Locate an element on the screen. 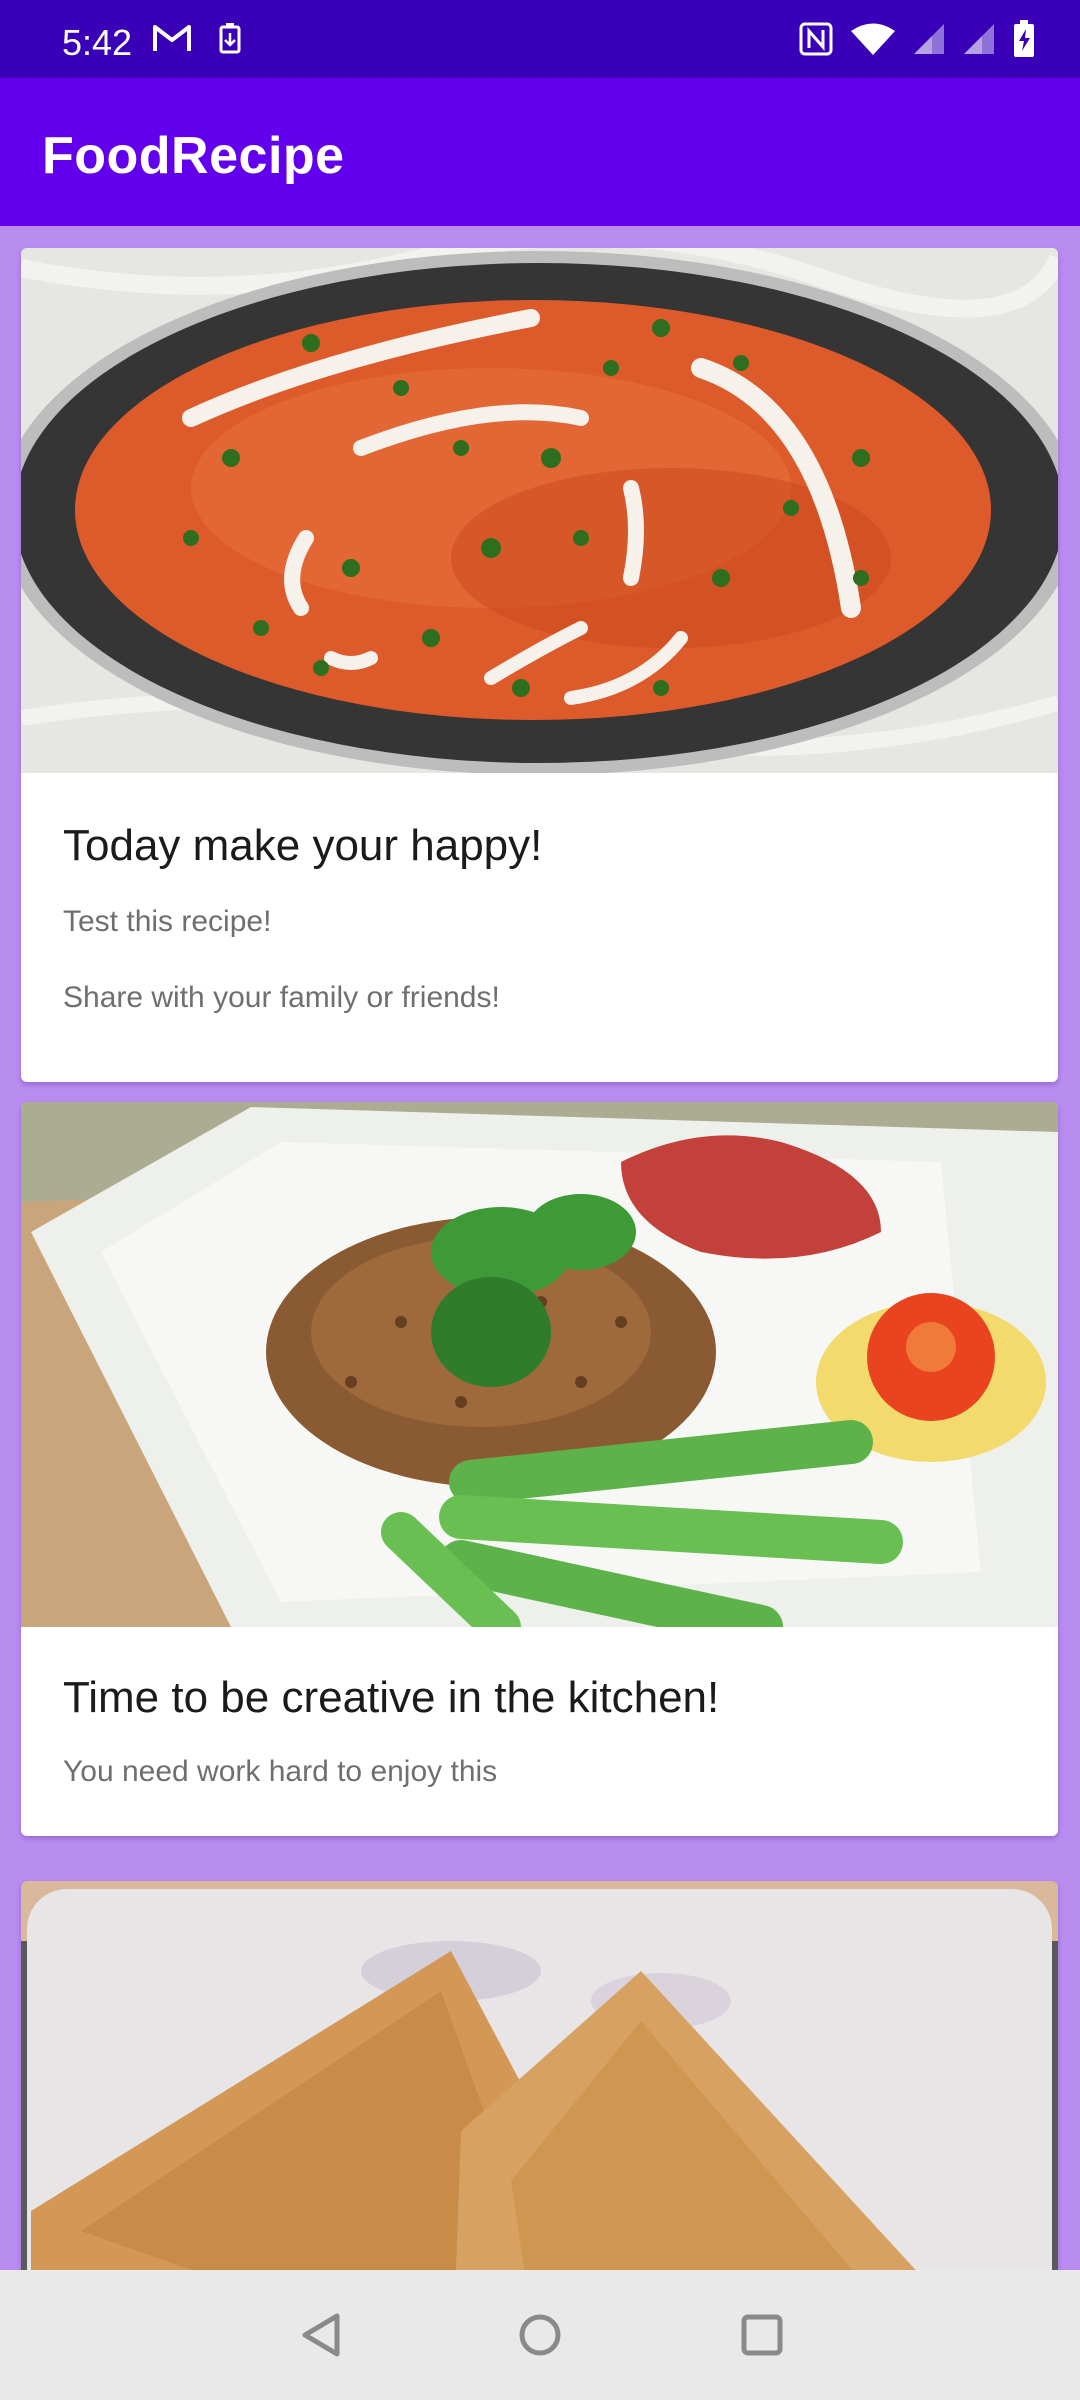 The image size is (1080, 2400). status-bar: 5:42 is located at coordinates (540, 39).